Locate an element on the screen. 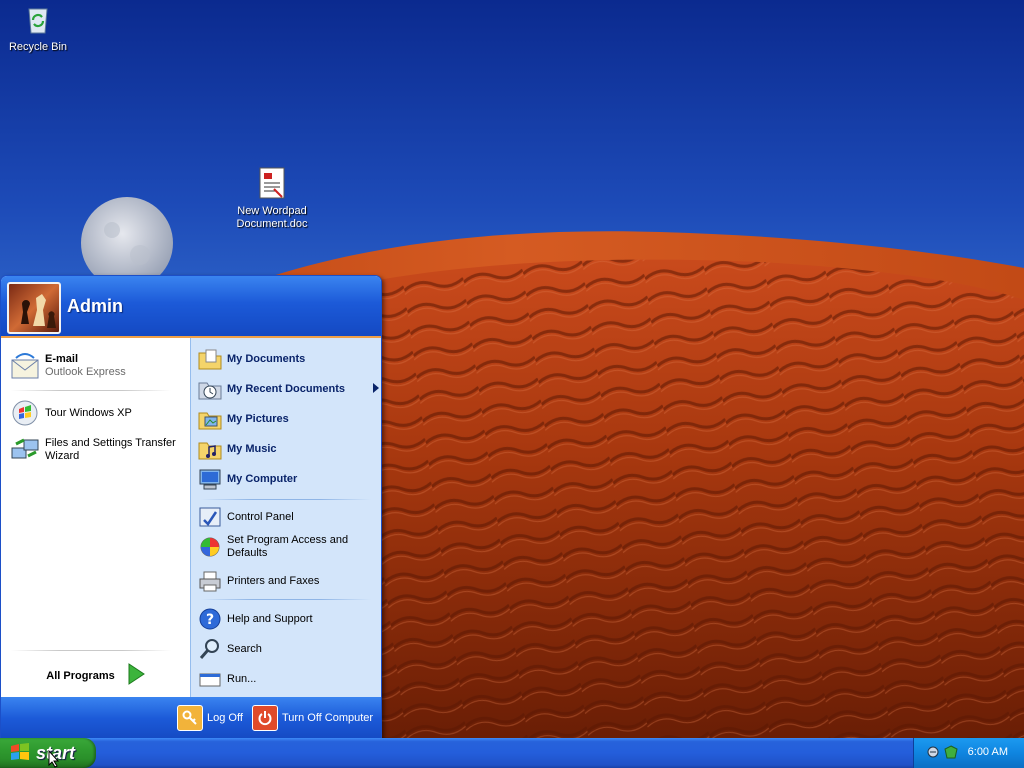  all-programs-button: All Programs is located at coordinates (95, 675).